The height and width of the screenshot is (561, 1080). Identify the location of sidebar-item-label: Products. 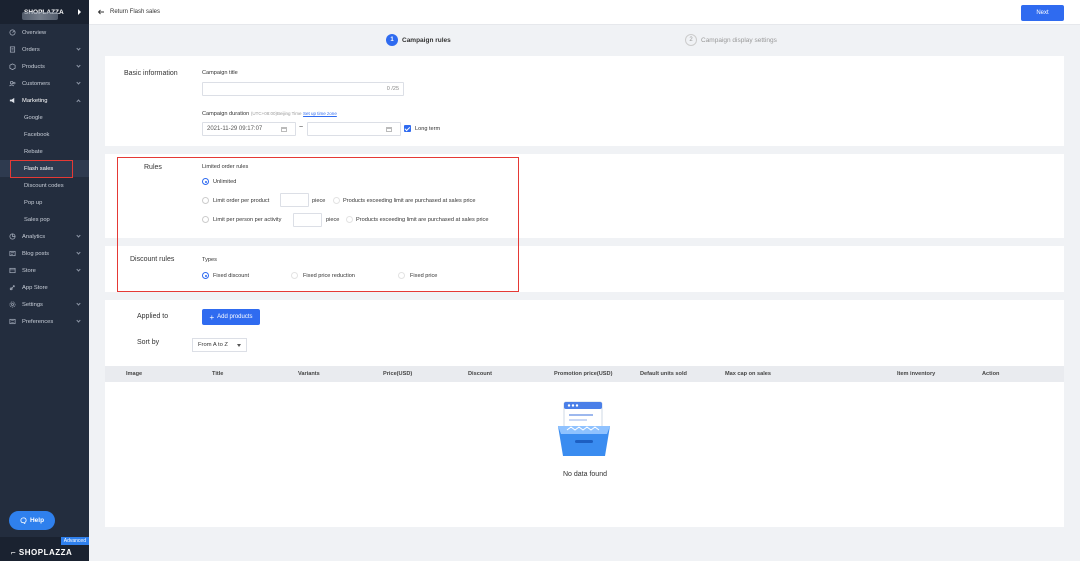
(33, 66).